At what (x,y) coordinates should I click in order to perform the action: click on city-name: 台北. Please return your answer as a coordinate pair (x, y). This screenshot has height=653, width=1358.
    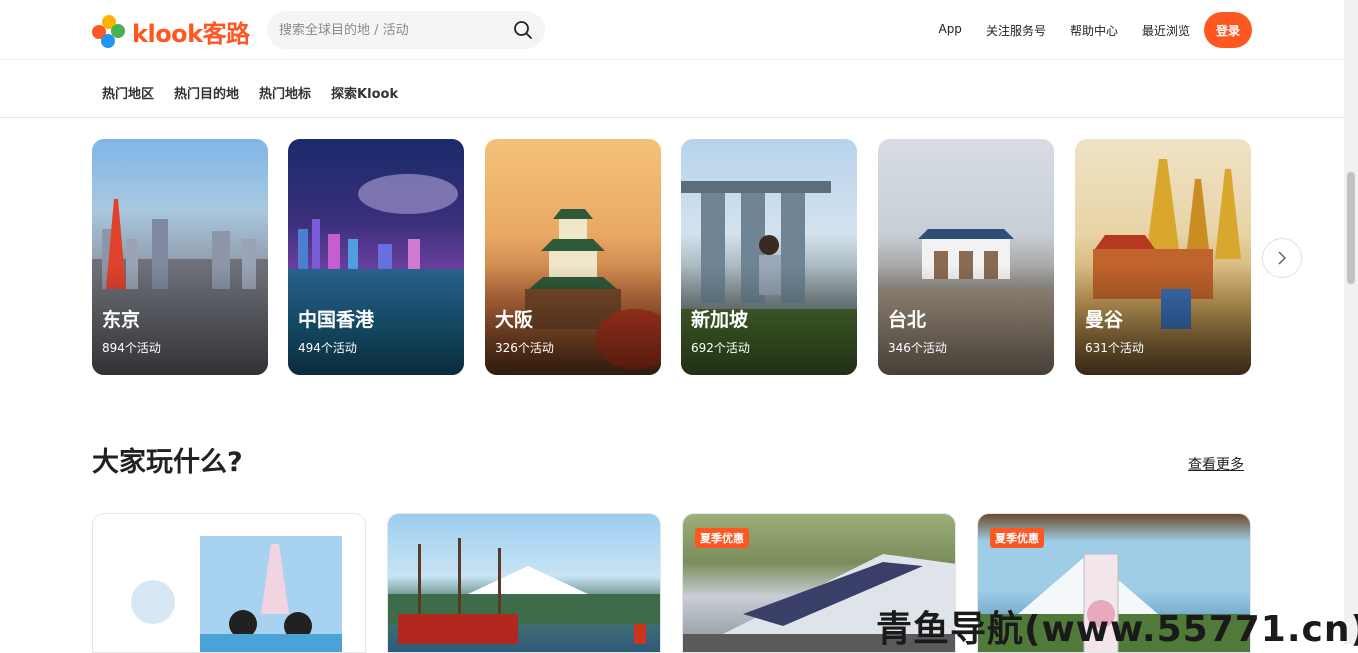
    Looking at the image, I should click on (907, 320).